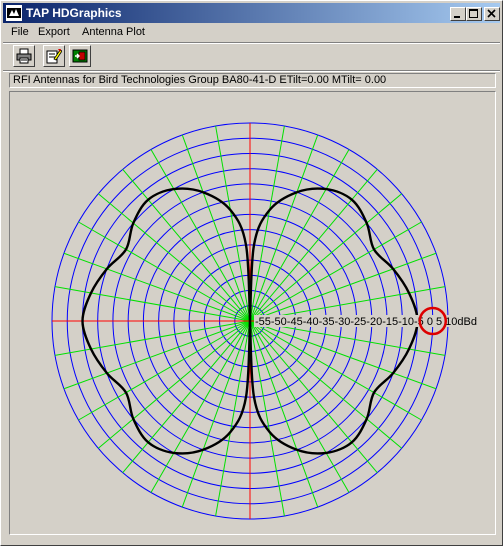 Image resolution: width=503 pixels, height=546 pixels. I want to click on toolbar, so click(251, 57).